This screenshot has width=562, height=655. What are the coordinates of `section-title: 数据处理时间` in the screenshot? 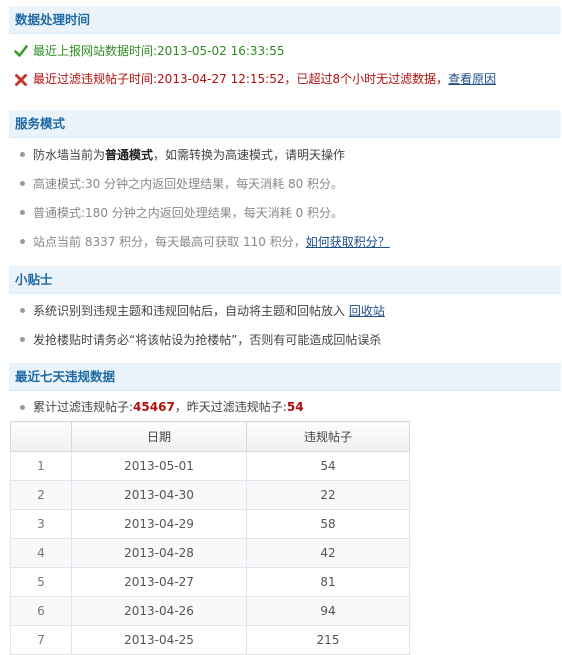 It's located at (53, 19).